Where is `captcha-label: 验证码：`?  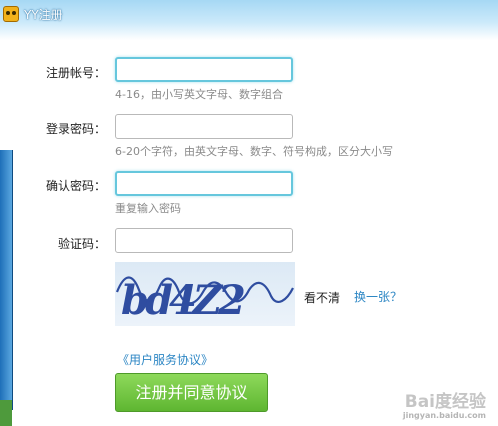
captcha-label: 验证码： is located at coordinates (81, 244).